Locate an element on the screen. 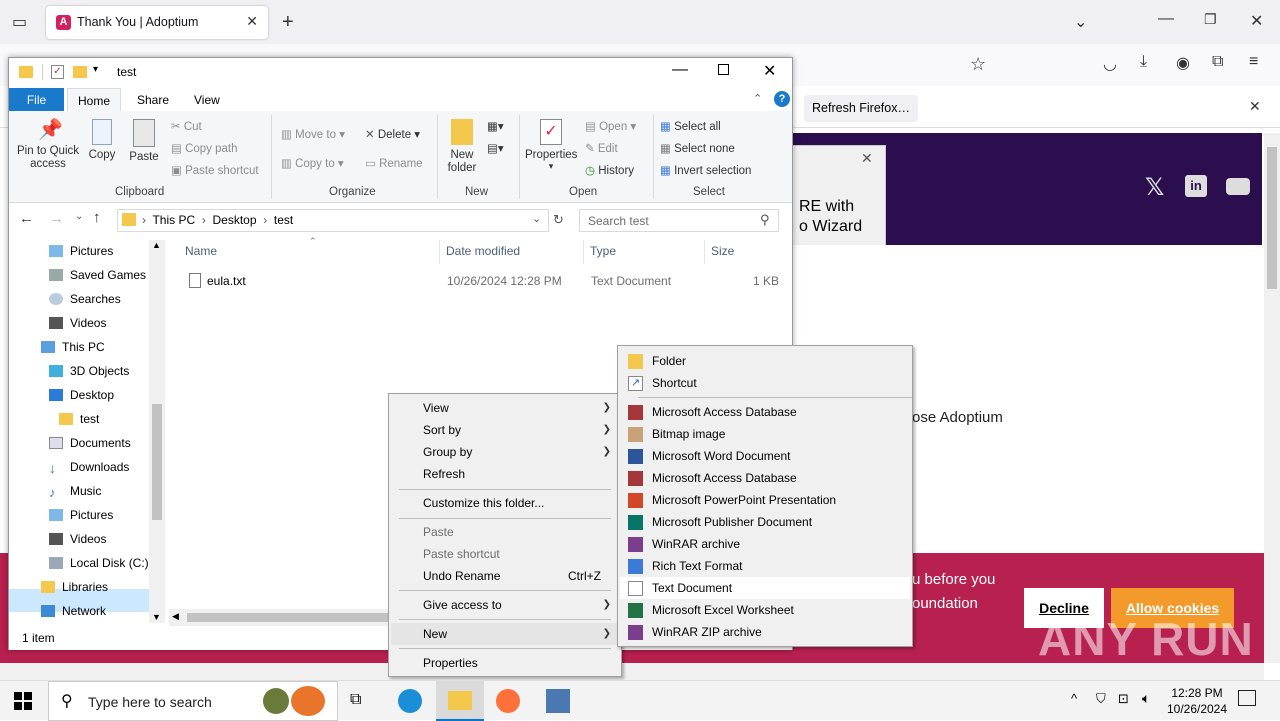 This screenshot has height=721, width=1280. task-view-icon: ⧉ is located at coordinates (355, 700).